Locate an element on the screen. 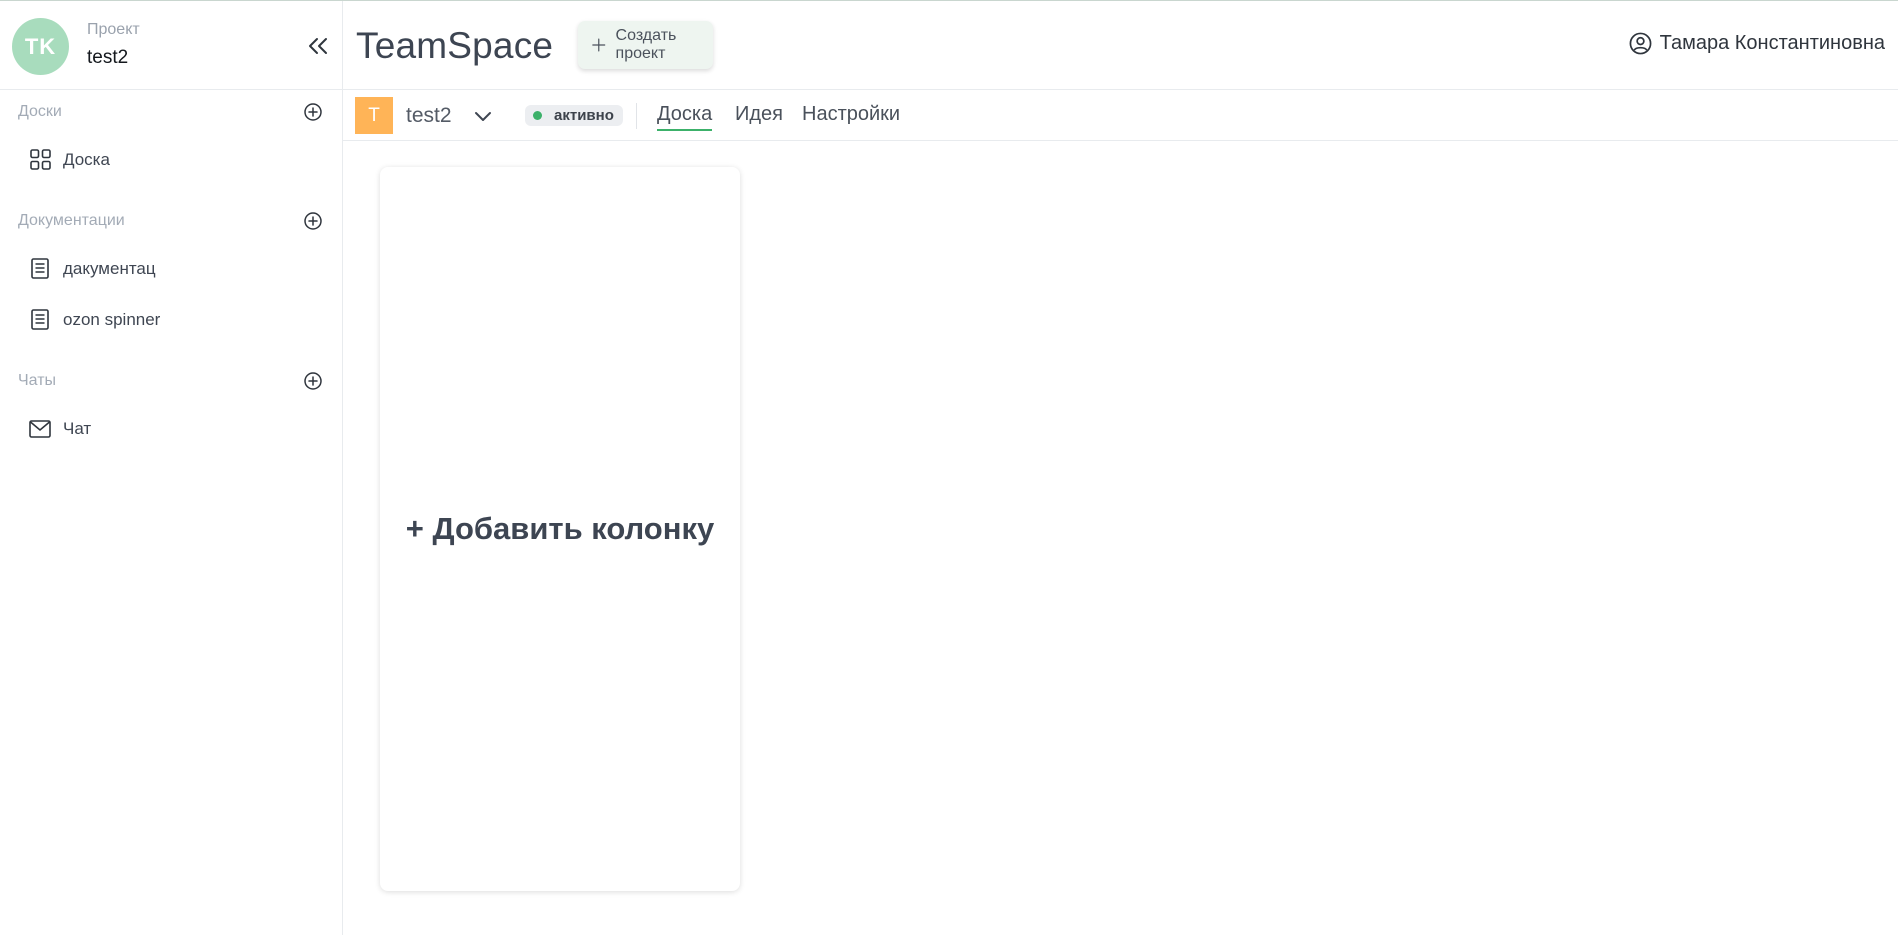  add-chat-icon is located at coordinates (313, 381).